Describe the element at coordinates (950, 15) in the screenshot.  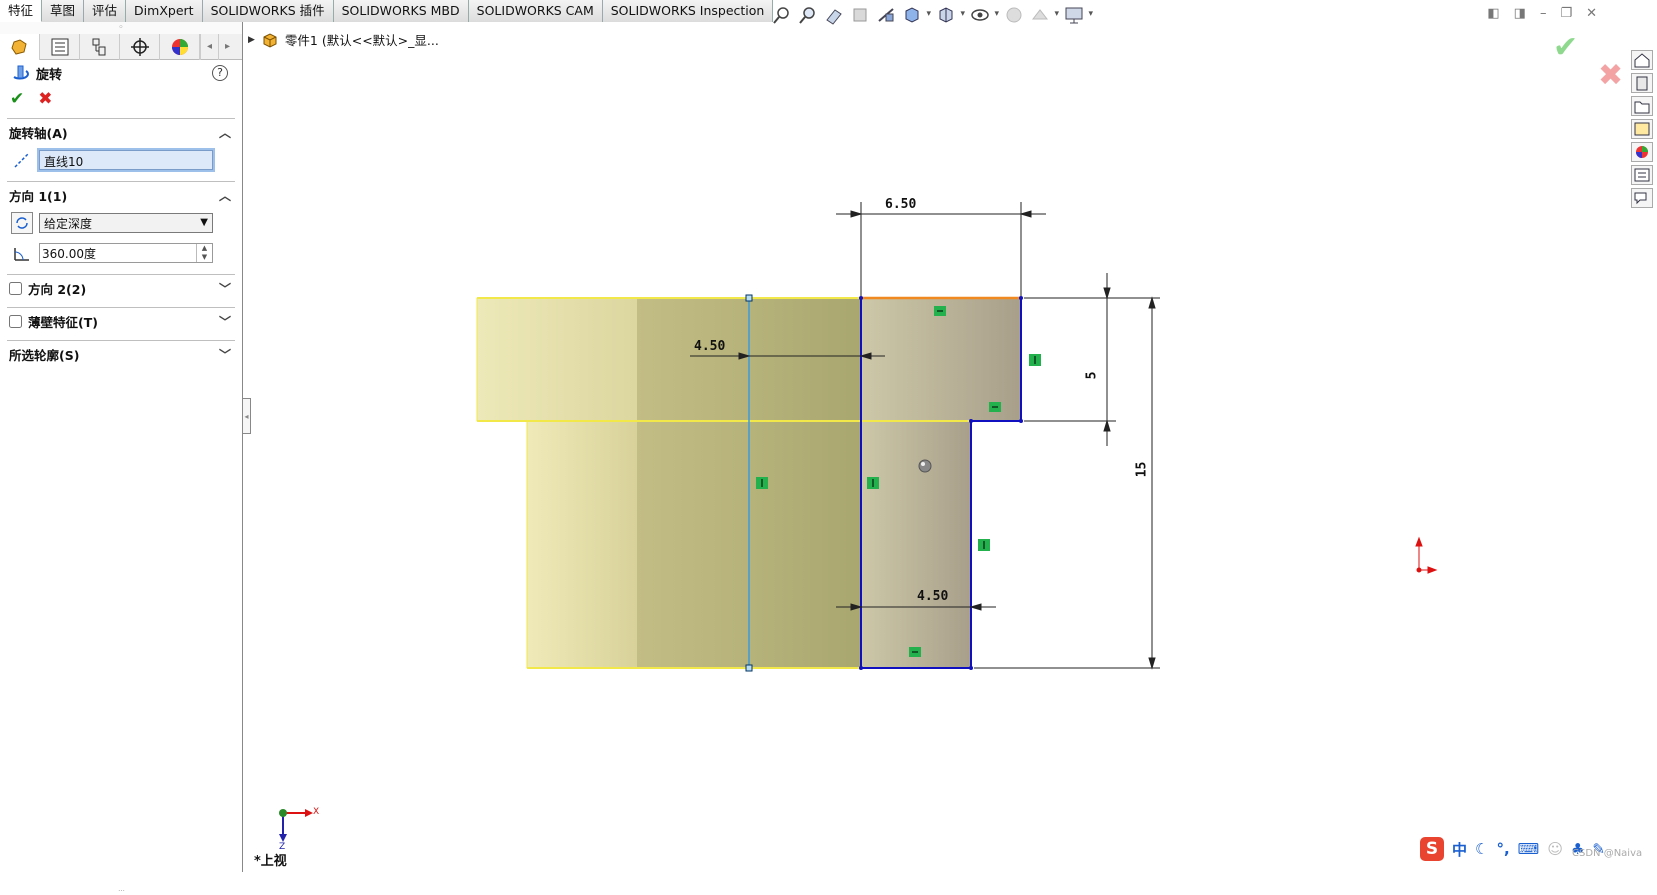
I see `display-style-icon` at that location.